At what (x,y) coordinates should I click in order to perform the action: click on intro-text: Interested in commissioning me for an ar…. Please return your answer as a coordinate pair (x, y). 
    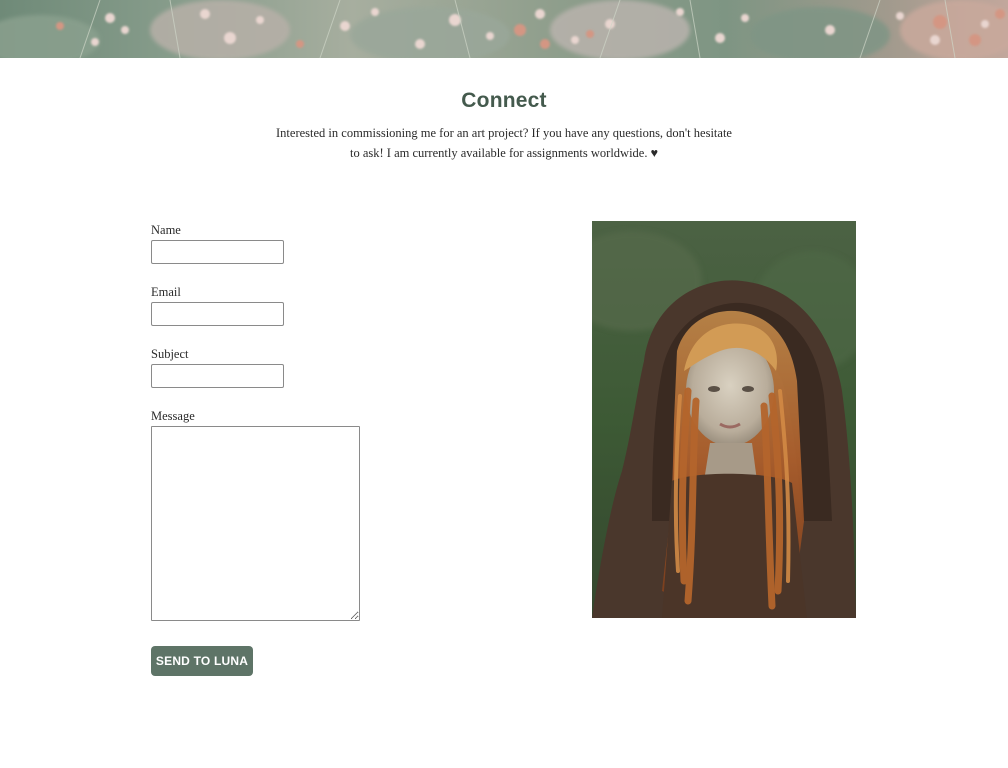
    Looking at the image, I should click on (504, 143).